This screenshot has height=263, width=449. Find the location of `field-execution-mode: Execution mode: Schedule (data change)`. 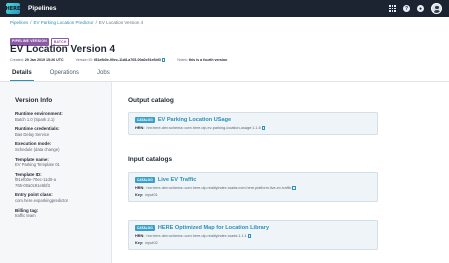

field-execution-mode: Execution mode: Schedule (data change) is located at coordinates (62, 146).